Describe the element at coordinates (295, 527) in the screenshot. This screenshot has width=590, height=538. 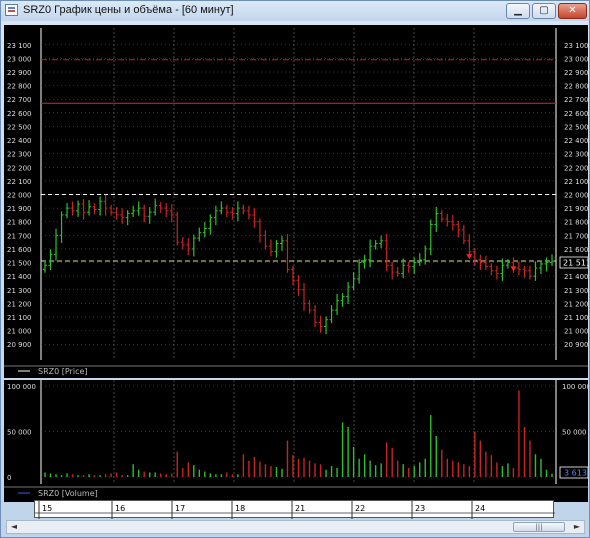
I see `horizontal-scrollbar: ◄ ||| ►` at that location.